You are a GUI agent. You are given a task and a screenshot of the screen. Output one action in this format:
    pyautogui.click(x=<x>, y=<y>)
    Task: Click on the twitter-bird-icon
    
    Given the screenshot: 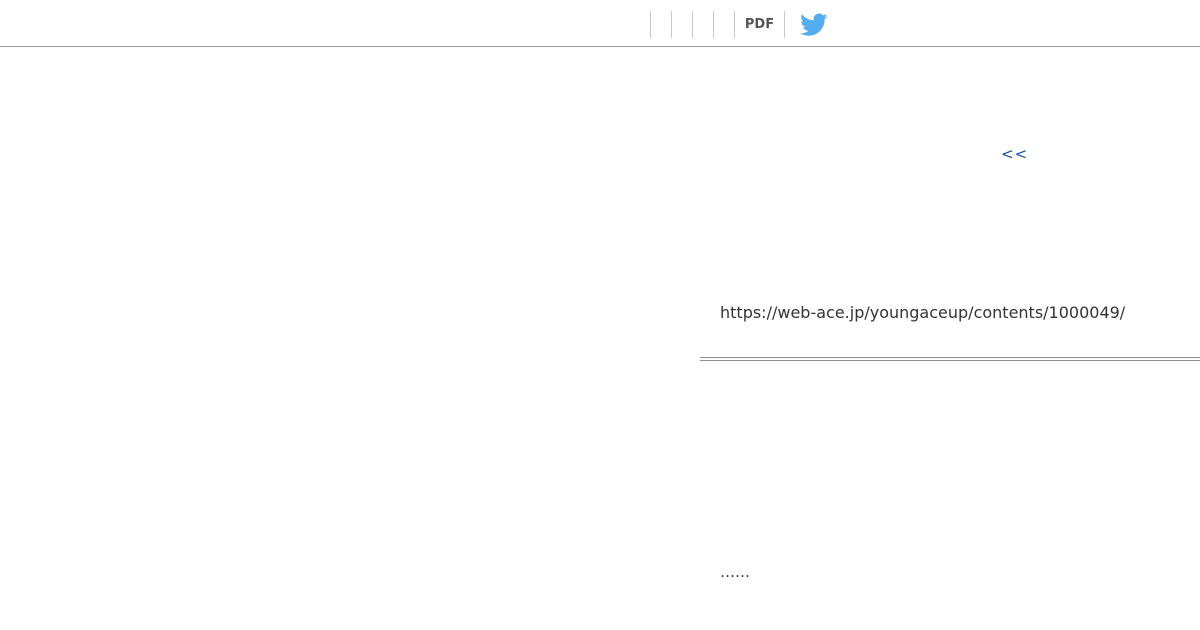 What is the action you would take?
    pyautogui.click(x=814, y=25)
    